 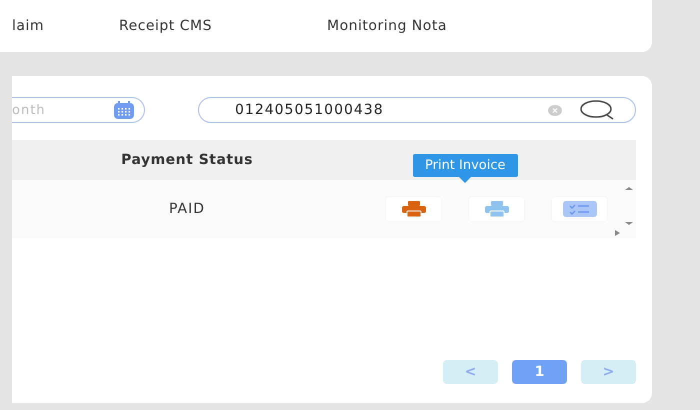 I want to click on tooltip: Print Invoice, so click(x=465, y=168).